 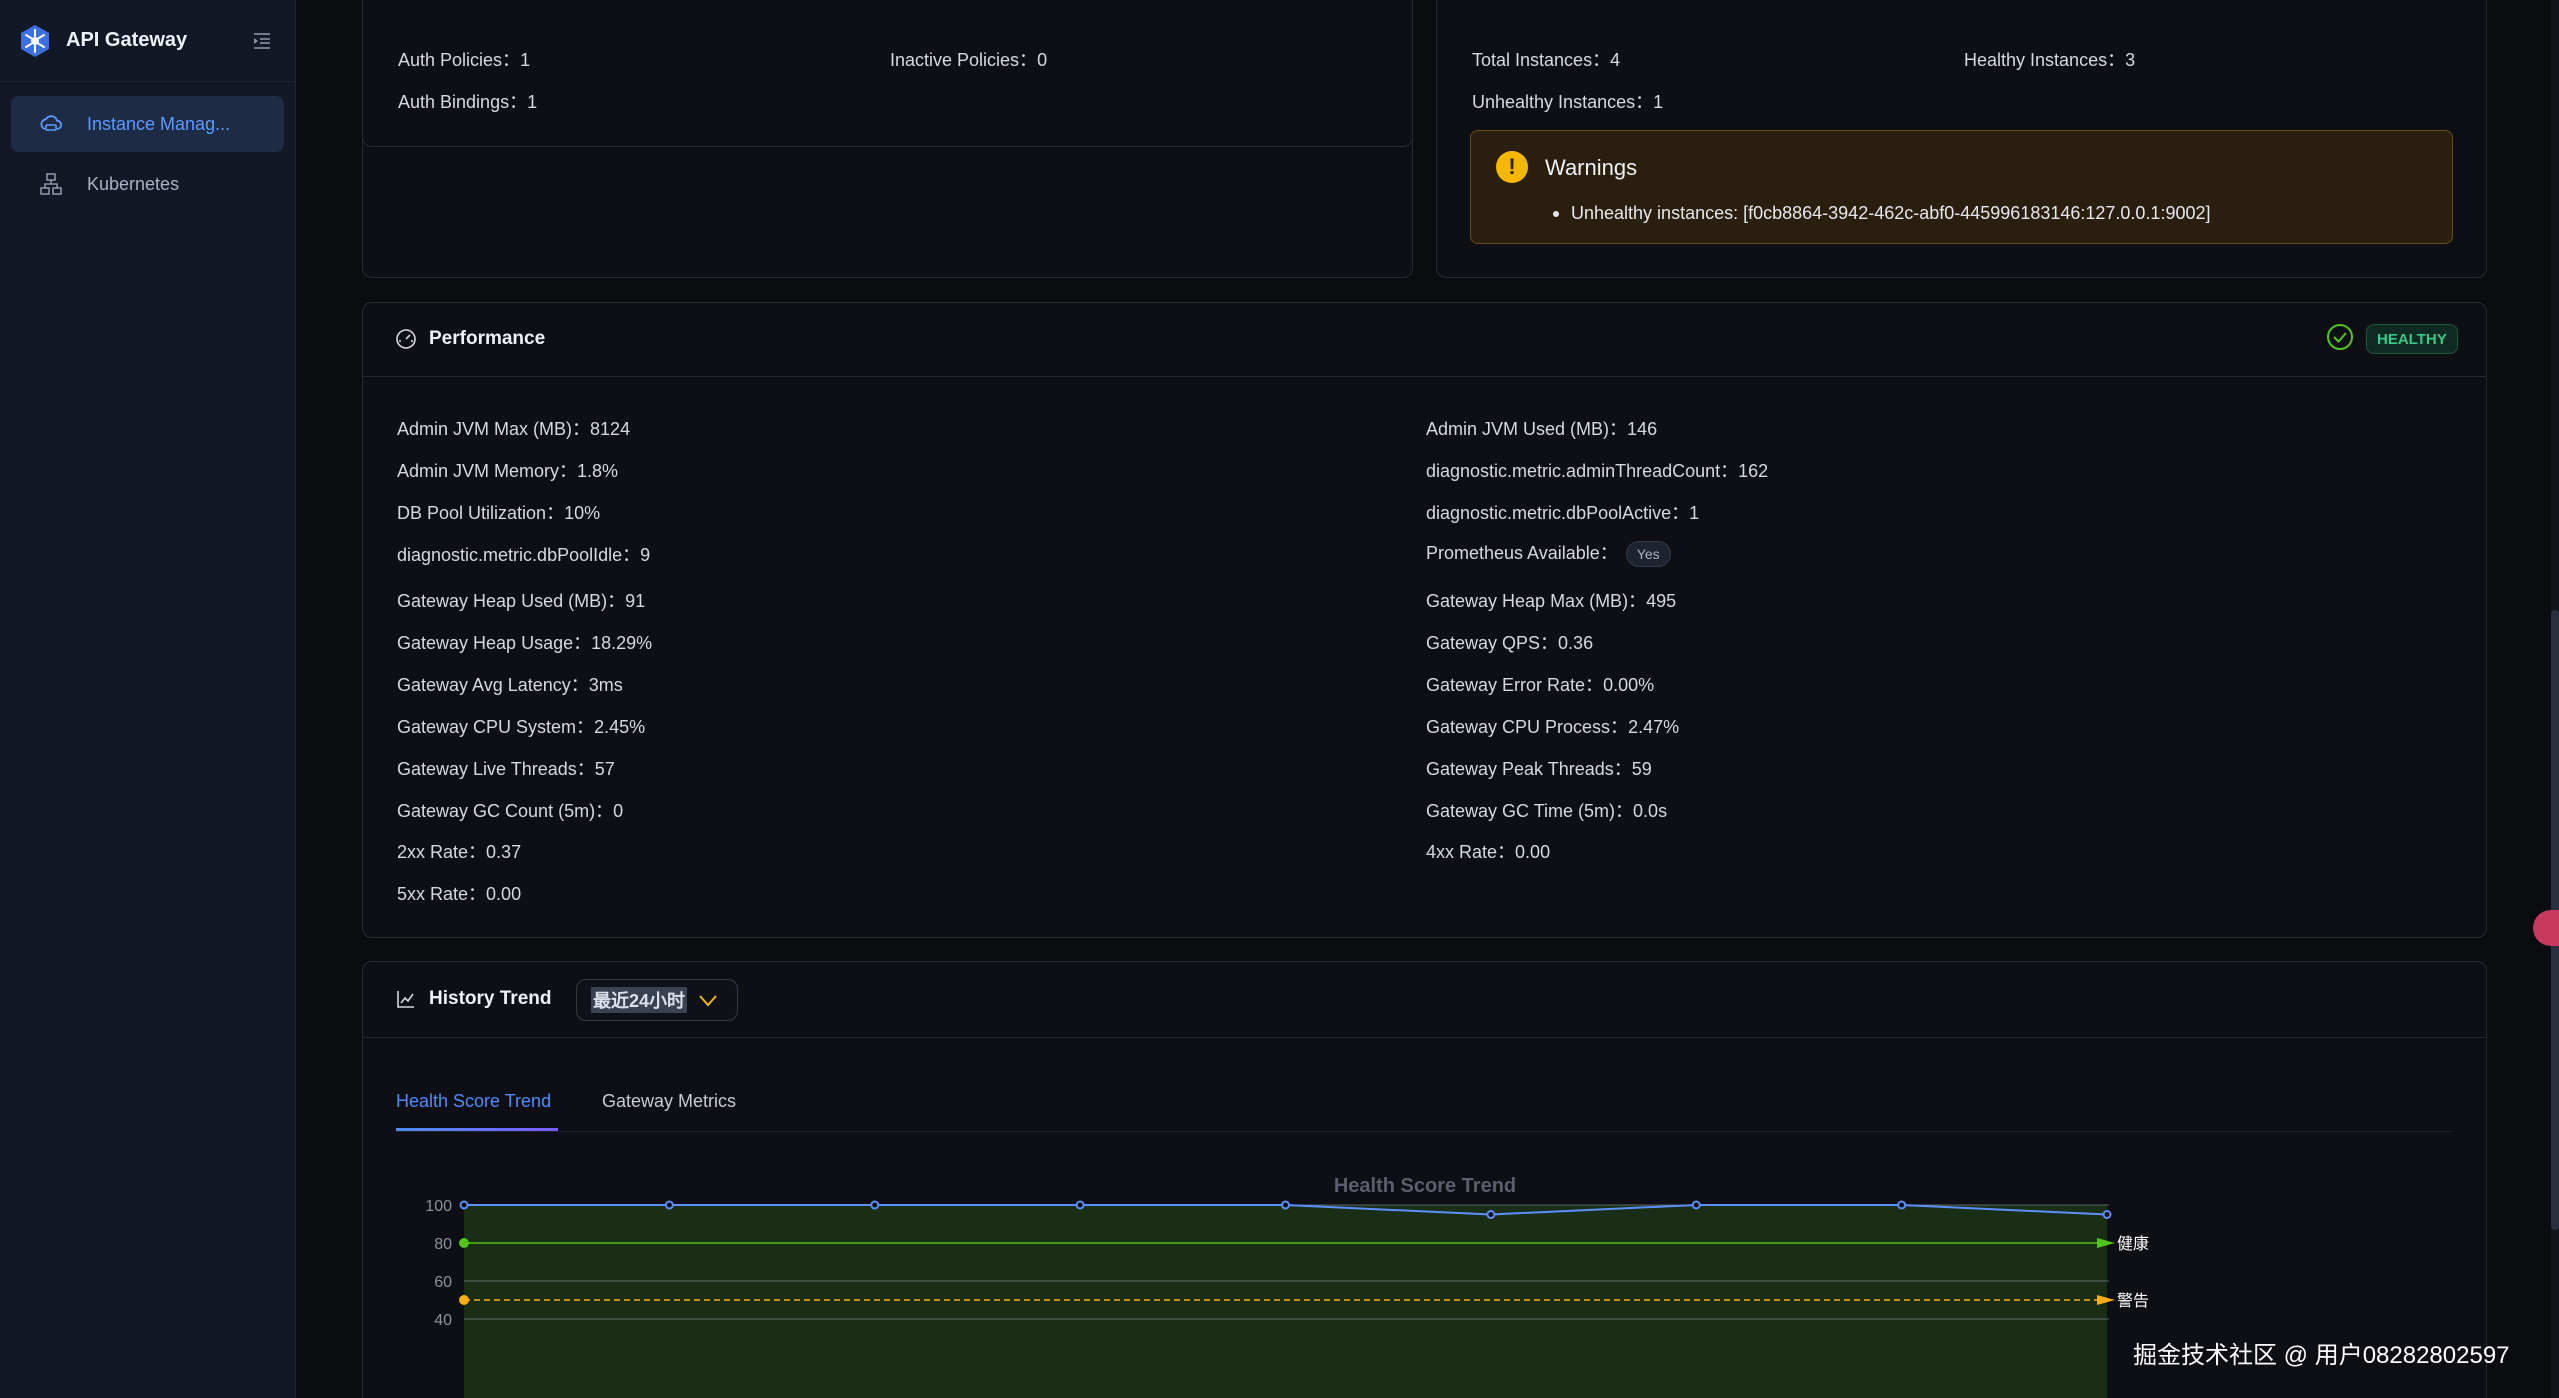 I want to click on cloud-server-icon, so click(x=51, y=123).